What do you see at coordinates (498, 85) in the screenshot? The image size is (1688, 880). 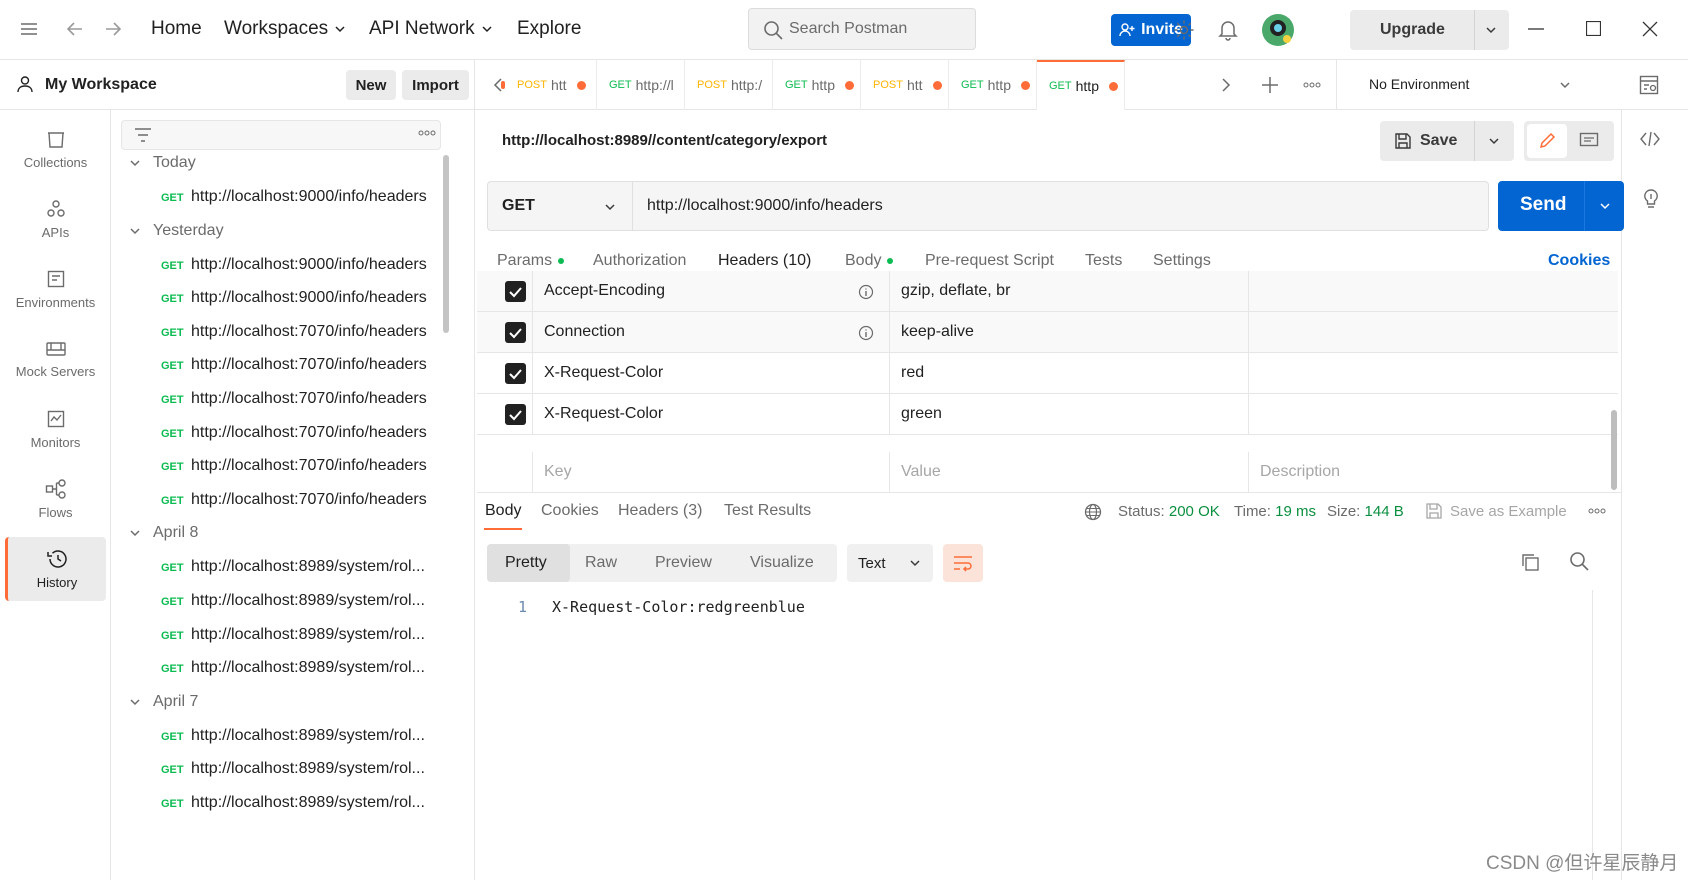 I see `chevron-left-icon` at bounding box center [498, 85].